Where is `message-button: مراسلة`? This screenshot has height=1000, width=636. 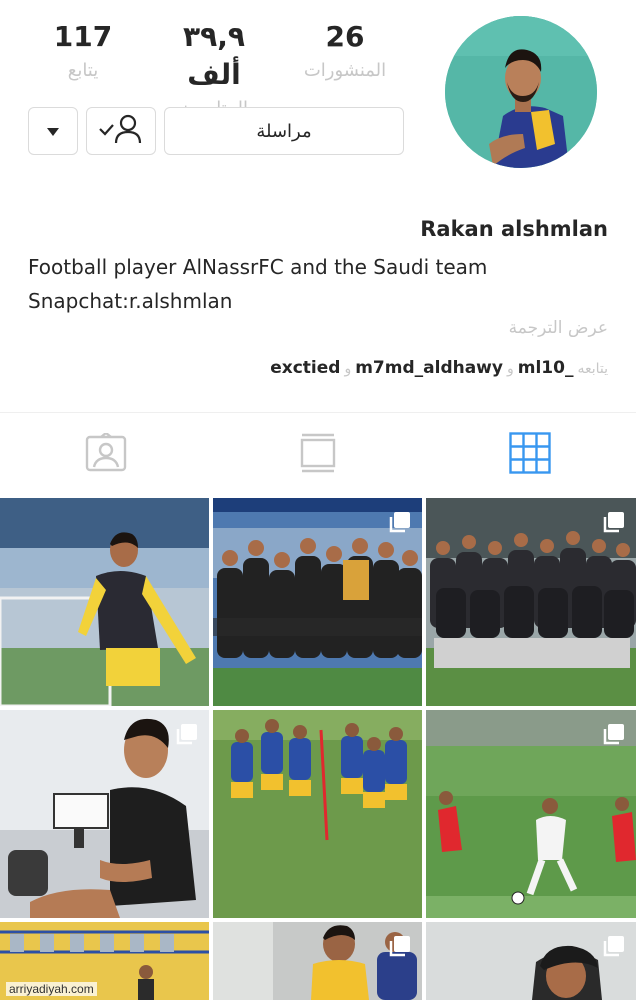
message-button: مراسلة is located at coordinates (284, 131).